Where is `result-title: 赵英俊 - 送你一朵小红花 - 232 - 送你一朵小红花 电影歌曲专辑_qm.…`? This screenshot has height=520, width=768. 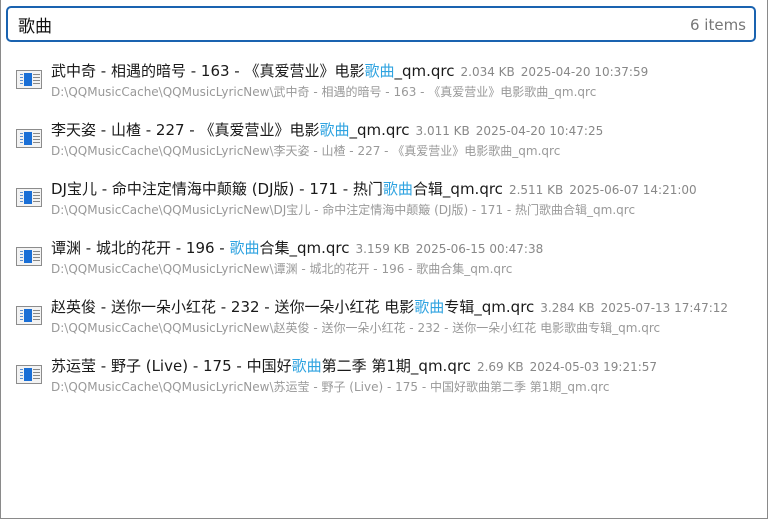
result-title: 赵英俊 - 送你一朵小红花 - 232 - 送你一朵小红花 电影歌曲专辑_qm.… is located at coordinates (389, 306).